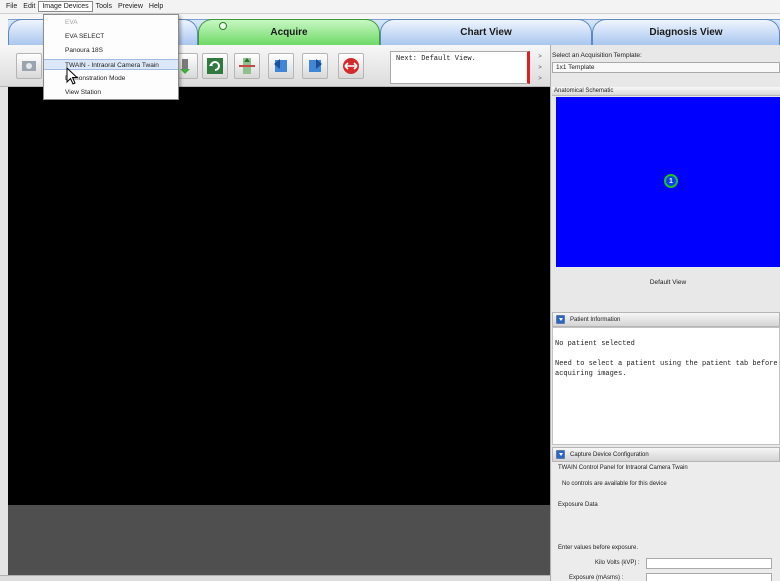  Describe the element at coordinates (666, 91) in the screenshot. I see `schematic-title: Anatomical Schematic` at that location.